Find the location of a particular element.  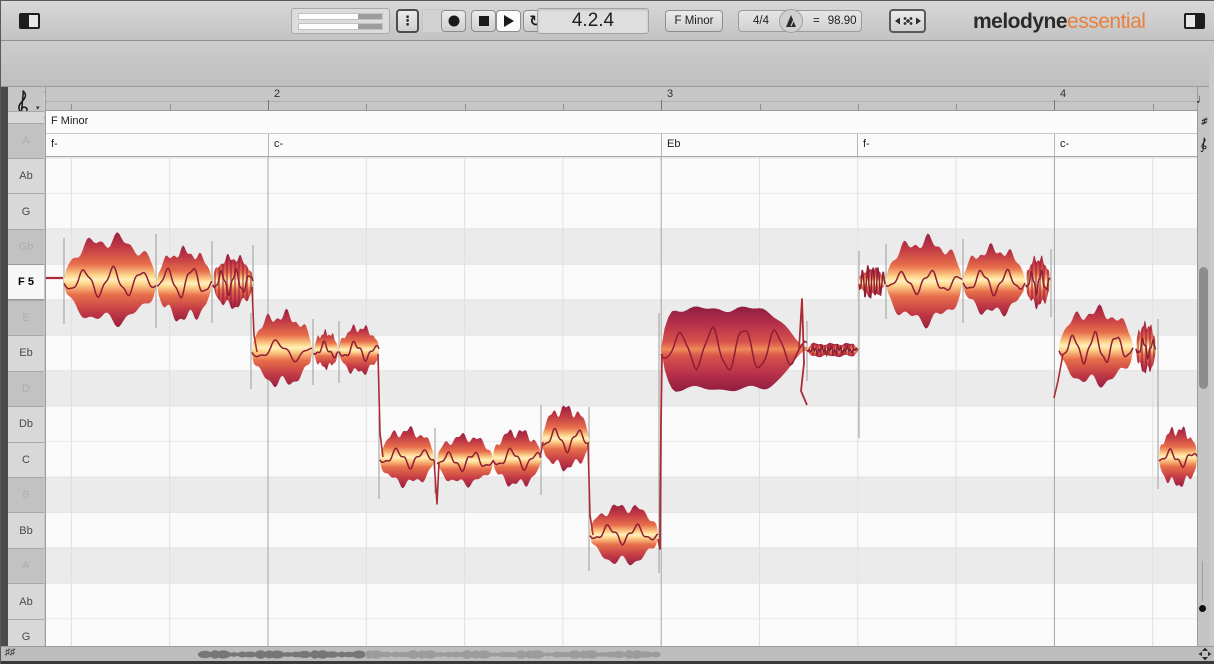

metronome-icon is located at coordinates (791, 21).